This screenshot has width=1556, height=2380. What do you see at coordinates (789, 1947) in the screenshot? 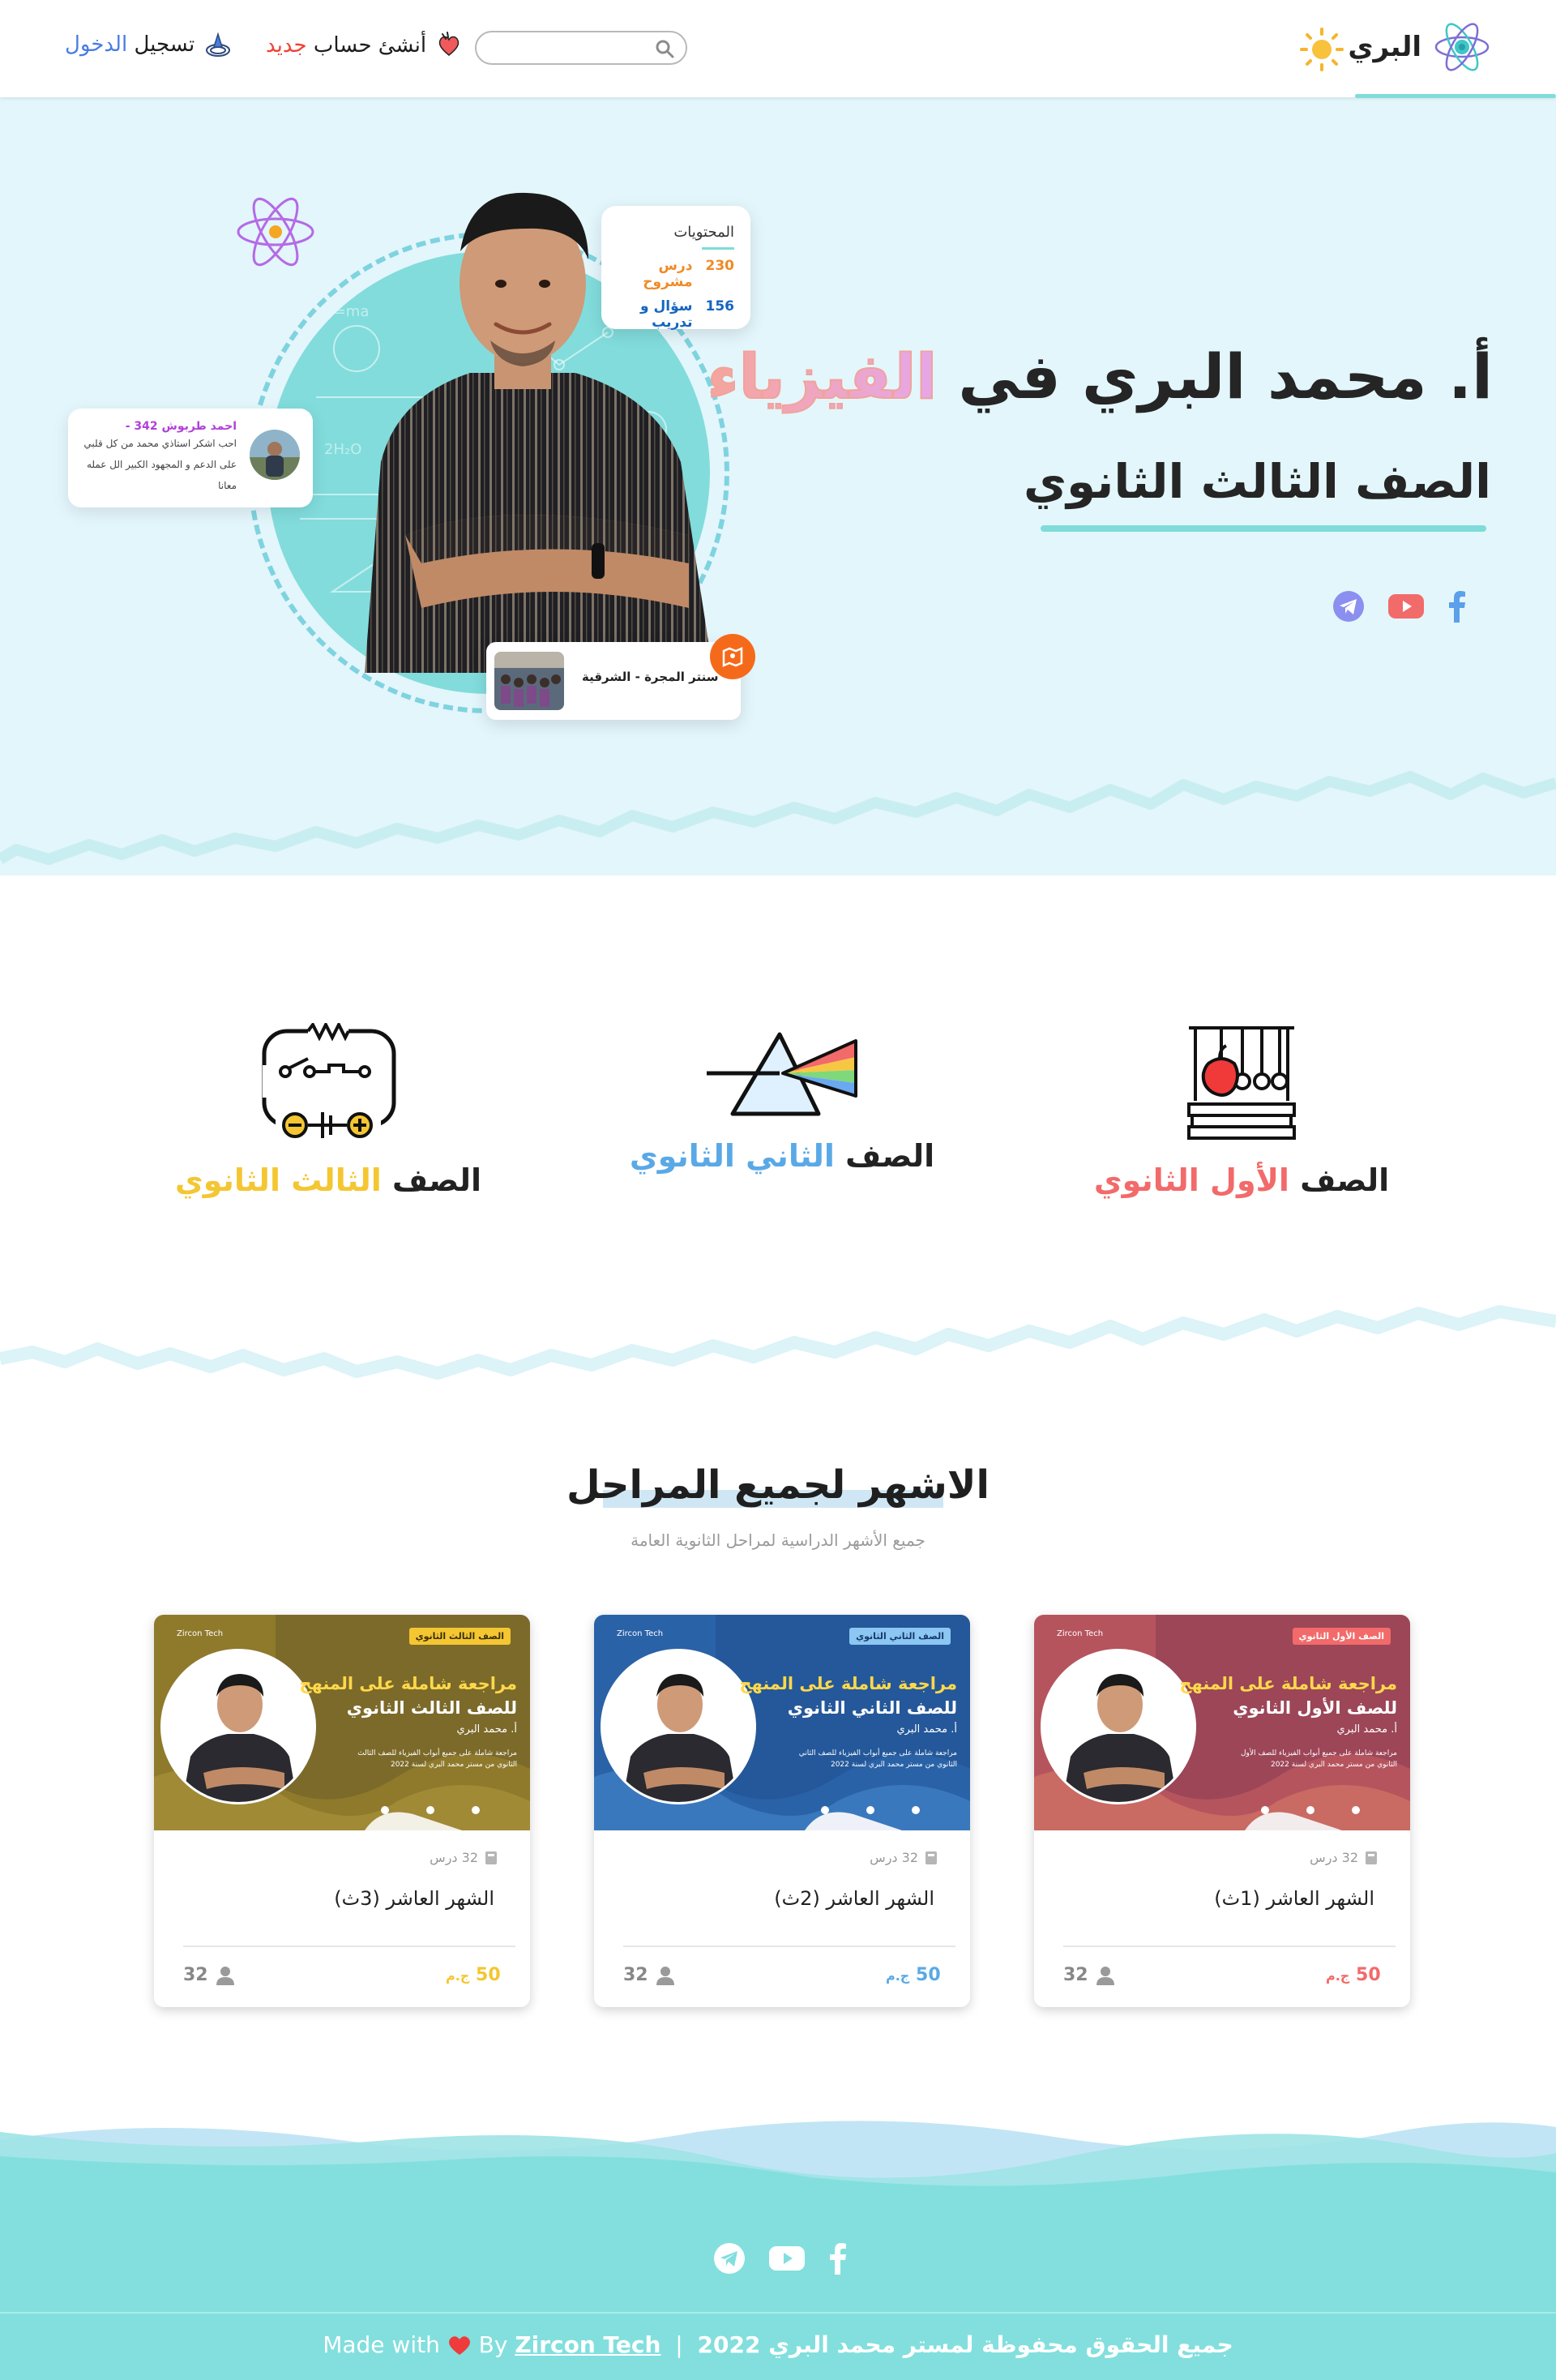
I see `card-divider` at bounding box center [789, 1947].